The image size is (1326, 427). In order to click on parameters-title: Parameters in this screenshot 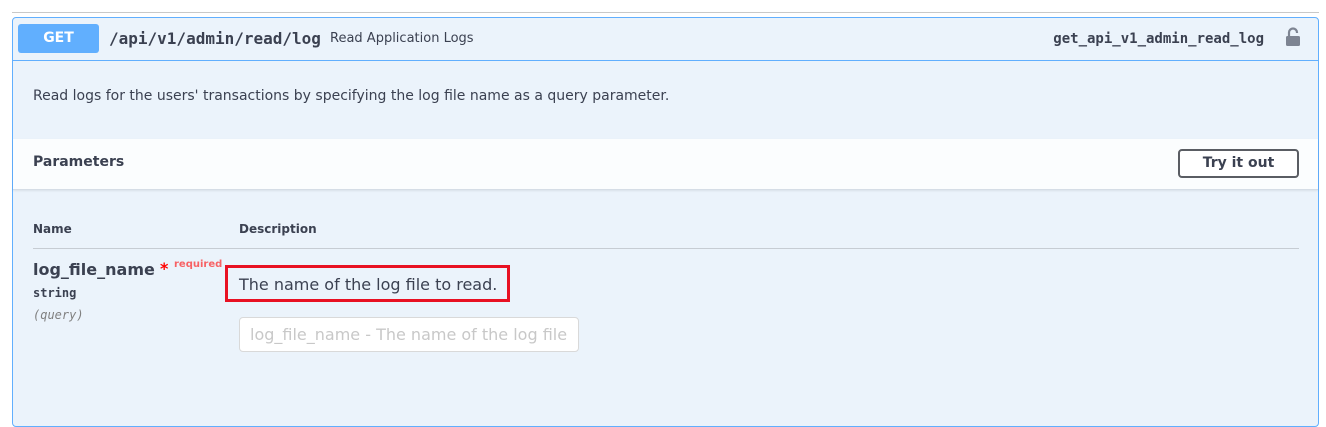, I will do `click(79, 162)`.